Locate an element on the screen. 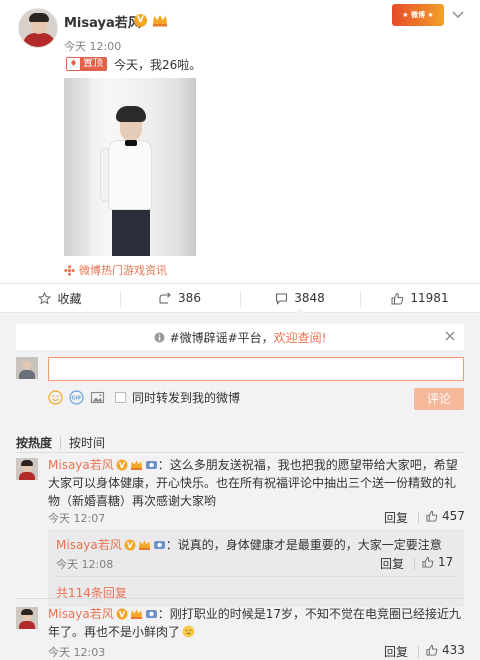 This screenshot has height=660, width=480. gif-icon: GIF is located at coordinates (76, 397).